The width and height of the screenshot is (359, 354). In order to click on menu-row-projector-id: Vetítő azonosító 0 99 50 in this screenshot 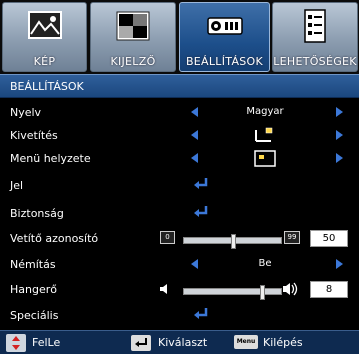, I will do `click(179, 238)`.